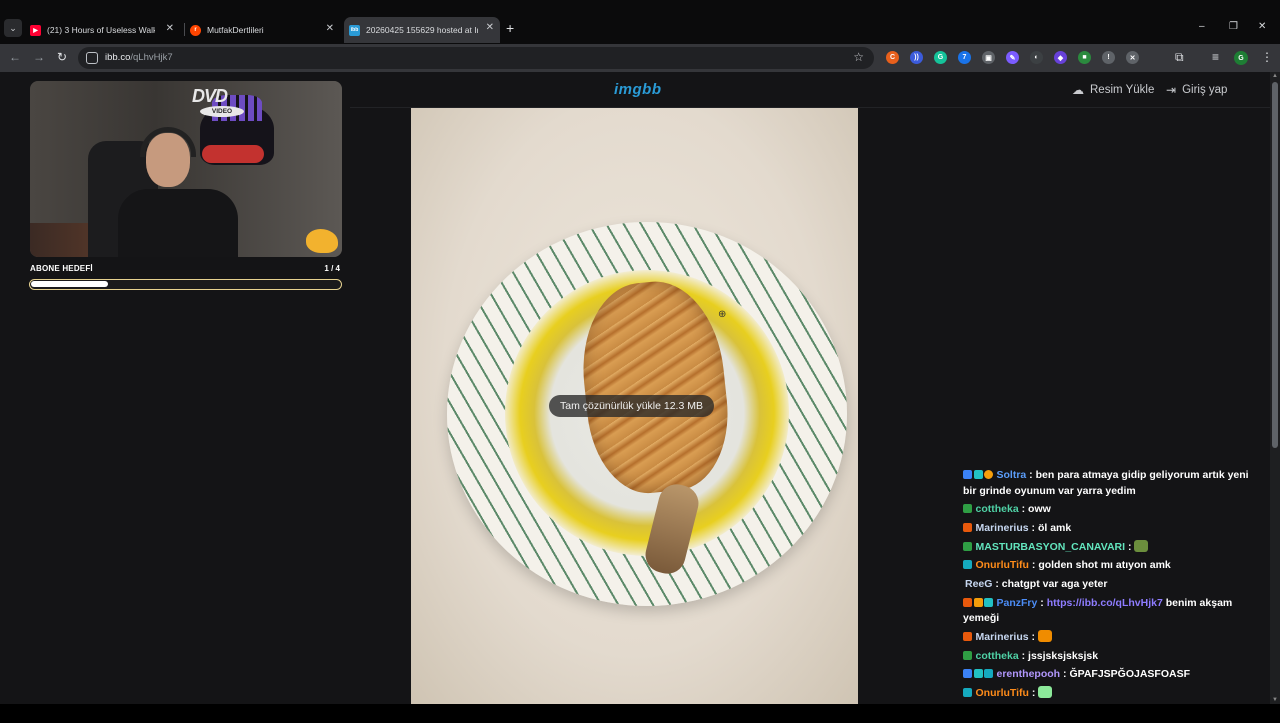  I want to click on dvd-logo-sub: VIDEO, so click(222, 111).